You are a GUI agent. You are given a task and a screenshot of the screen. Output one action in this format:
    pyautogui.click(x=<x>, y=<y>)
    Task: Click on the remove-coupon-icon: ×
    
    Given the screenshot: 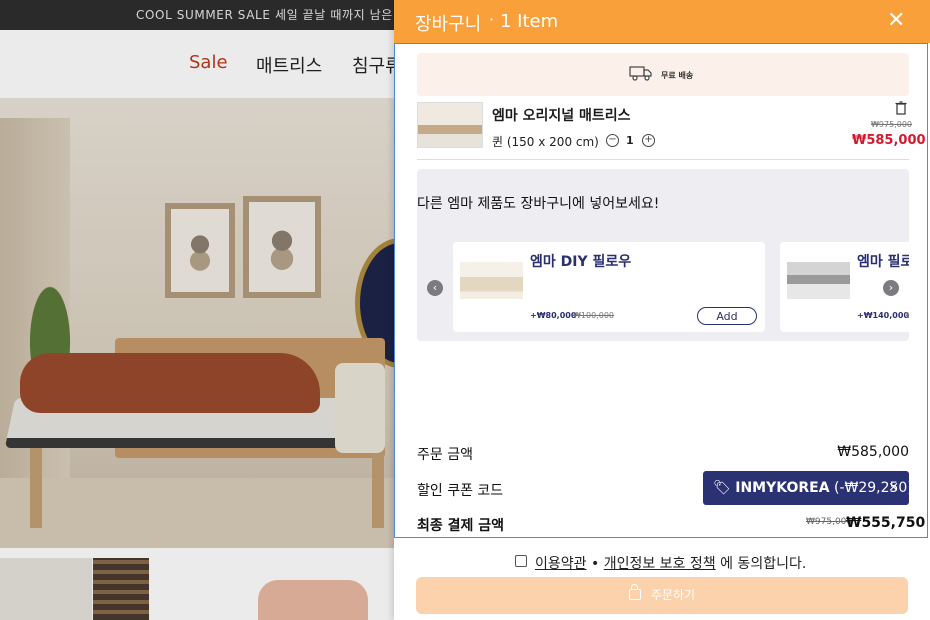 What is the action you would take?
    pyautogui.click(x=893, y=488)
    